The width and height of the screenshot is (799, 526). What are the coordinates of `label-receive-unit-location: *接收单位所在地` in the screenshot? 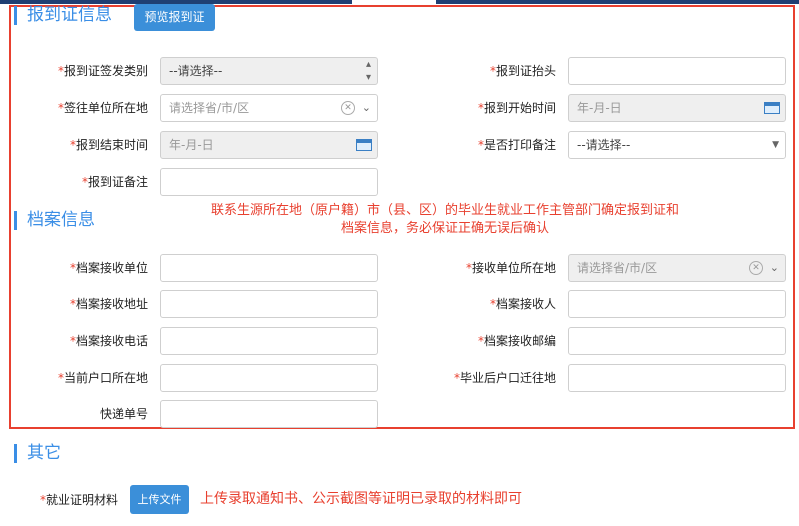 It's located at (510, 268).